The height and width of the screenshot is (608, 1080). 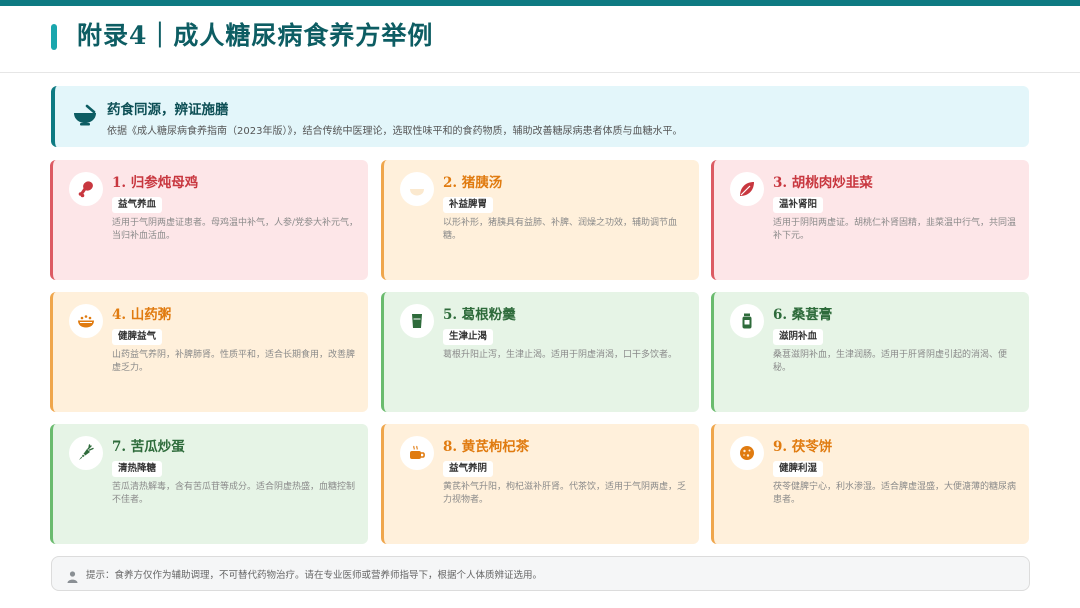 What do you see at coordinates (540, 72) in the screenshot?
I see `header-divider` at bounding box center [540, 72].